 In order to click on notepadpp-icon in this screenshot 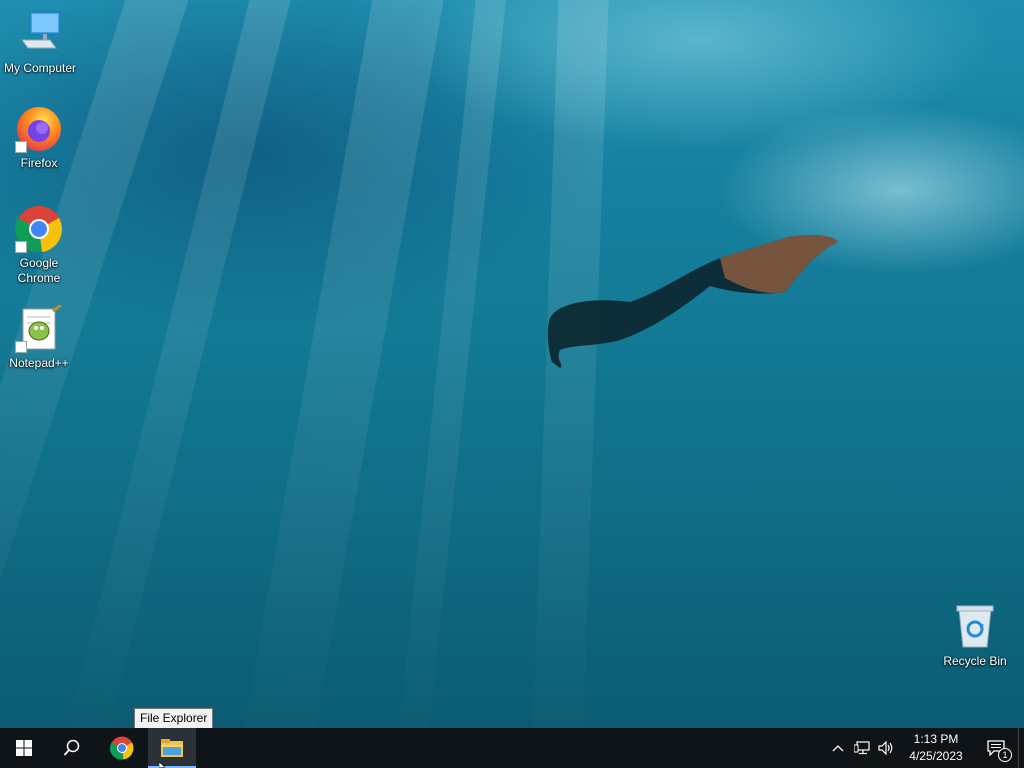, I will do `click(39, 328)`.